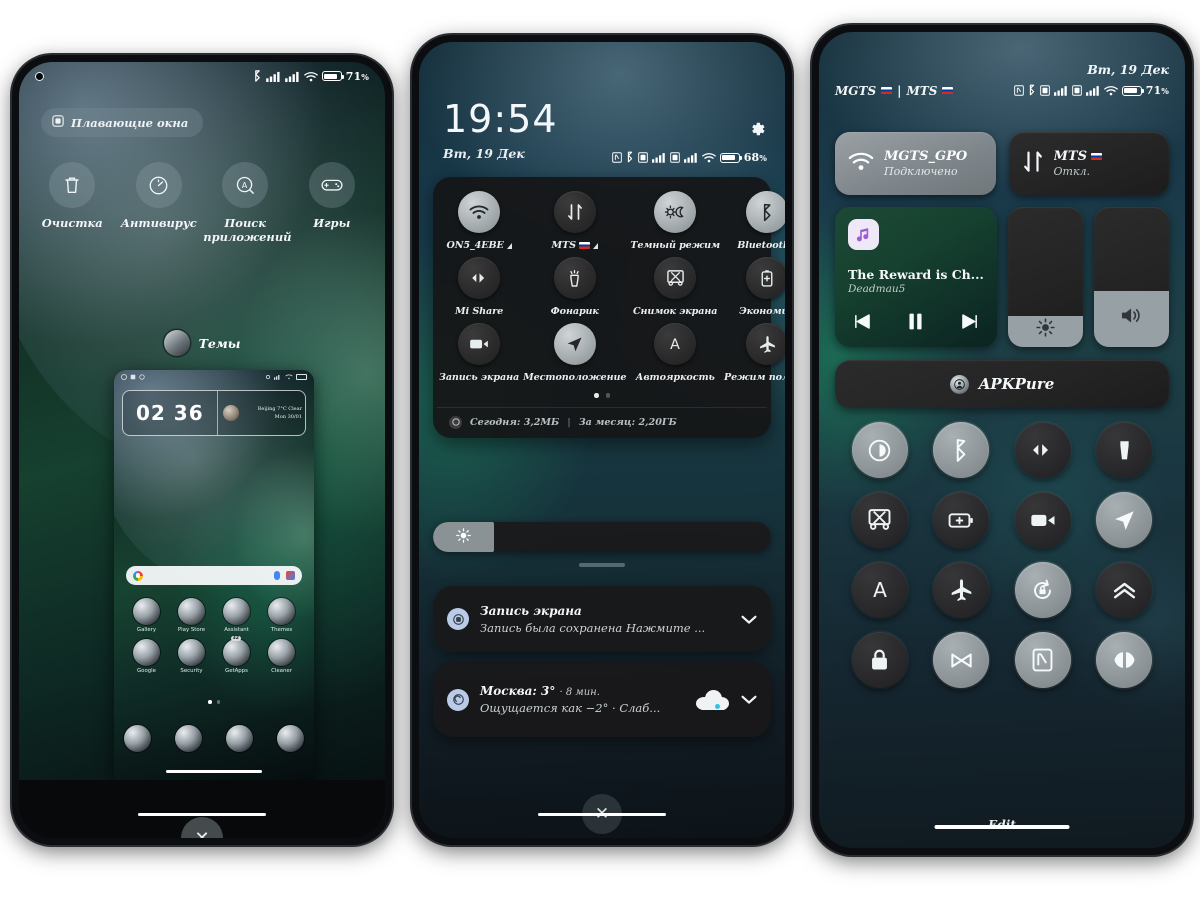  Describe the element at coordinates (574, 311) in the screenshot. I see `qs-label: Фонарик` at that location.